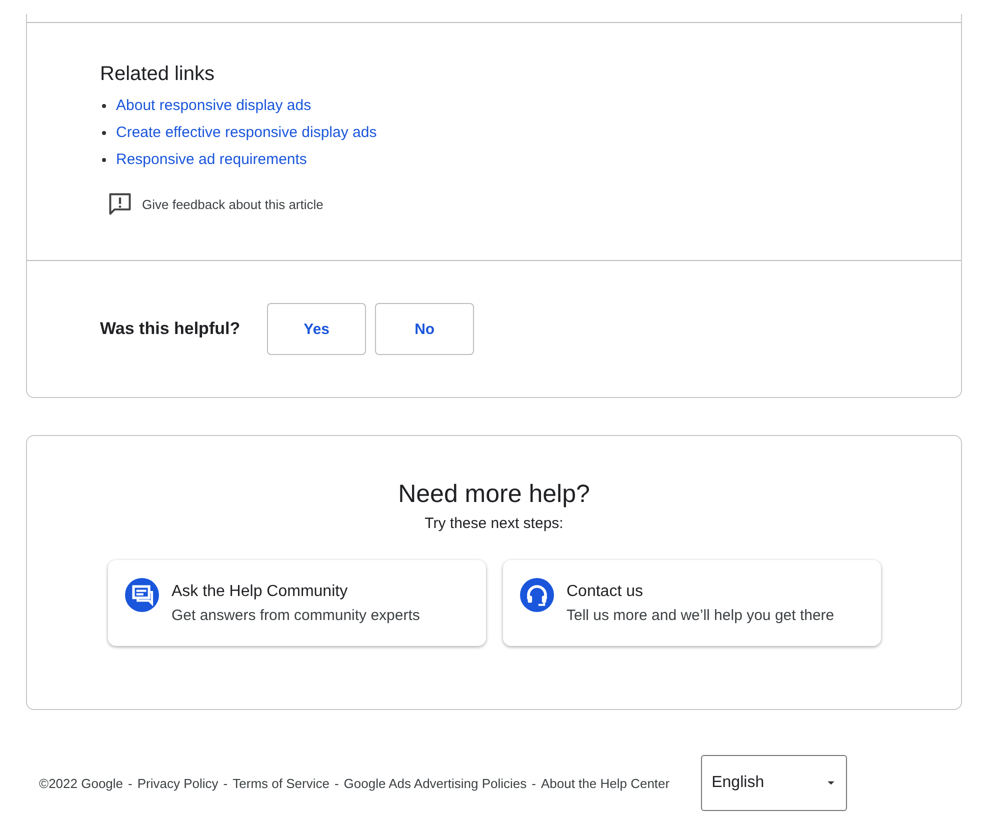 The height and width of the screenshot is (826, 982). What do you see at coordinates (260, 591) in the screenshot?
I see `option-title: Ask the Help Community` at bounding box center [260, 591].